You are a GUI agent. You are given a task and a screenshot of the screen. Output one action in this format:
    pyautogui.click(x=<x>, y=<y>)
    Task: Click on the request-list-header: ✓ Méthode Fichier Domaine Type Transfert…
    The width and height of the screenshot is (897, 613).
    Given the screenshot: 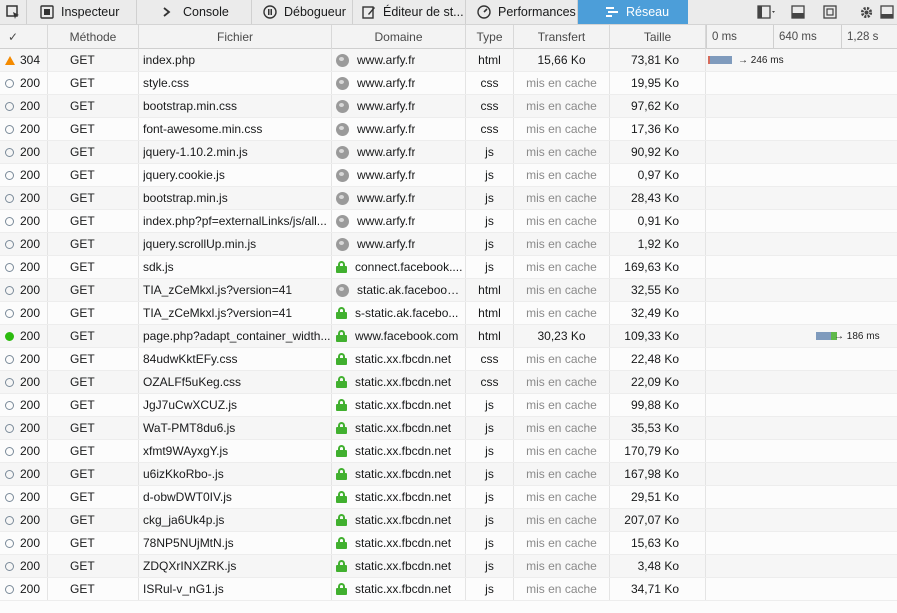 What is the action you would take?
    pyautogui.click(x=448, y=37)
    